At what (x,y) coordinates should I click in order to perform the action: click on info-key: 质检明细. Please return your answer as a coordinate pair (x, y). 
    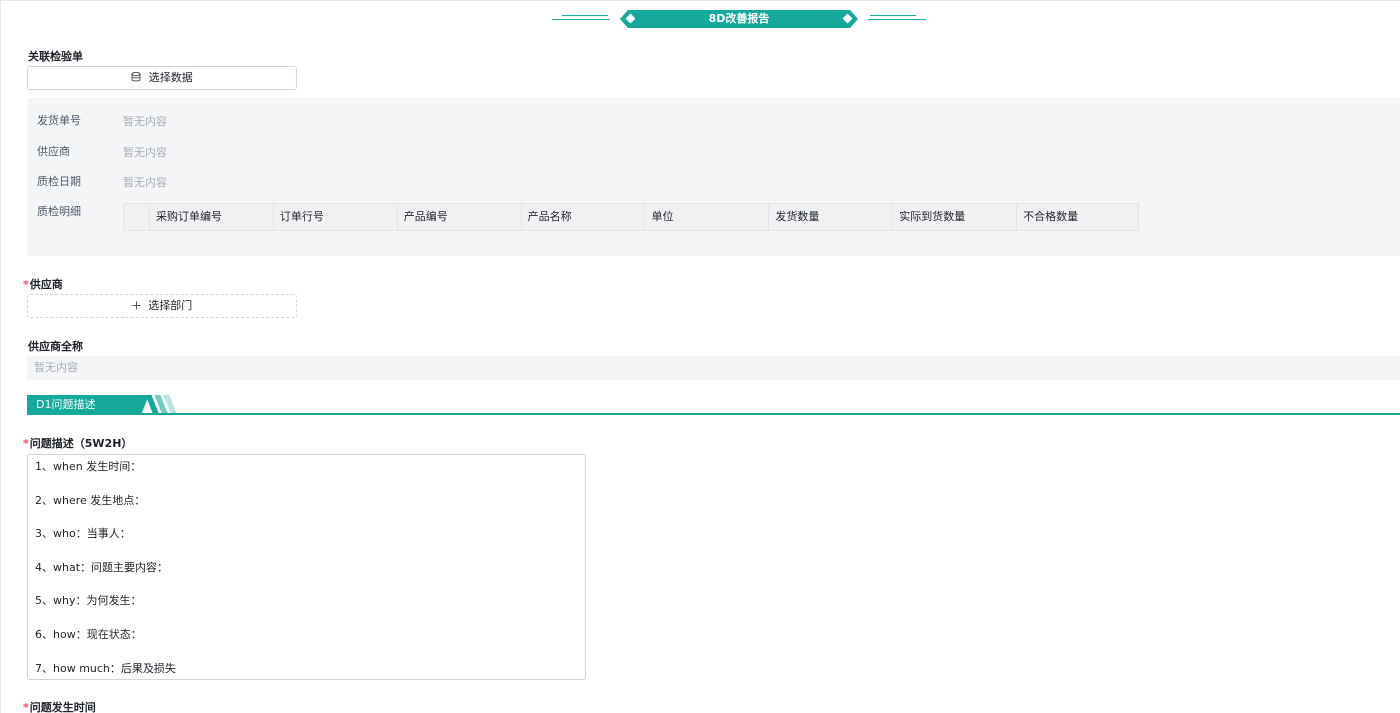
    Looking at the image, I should click on (59, 211).